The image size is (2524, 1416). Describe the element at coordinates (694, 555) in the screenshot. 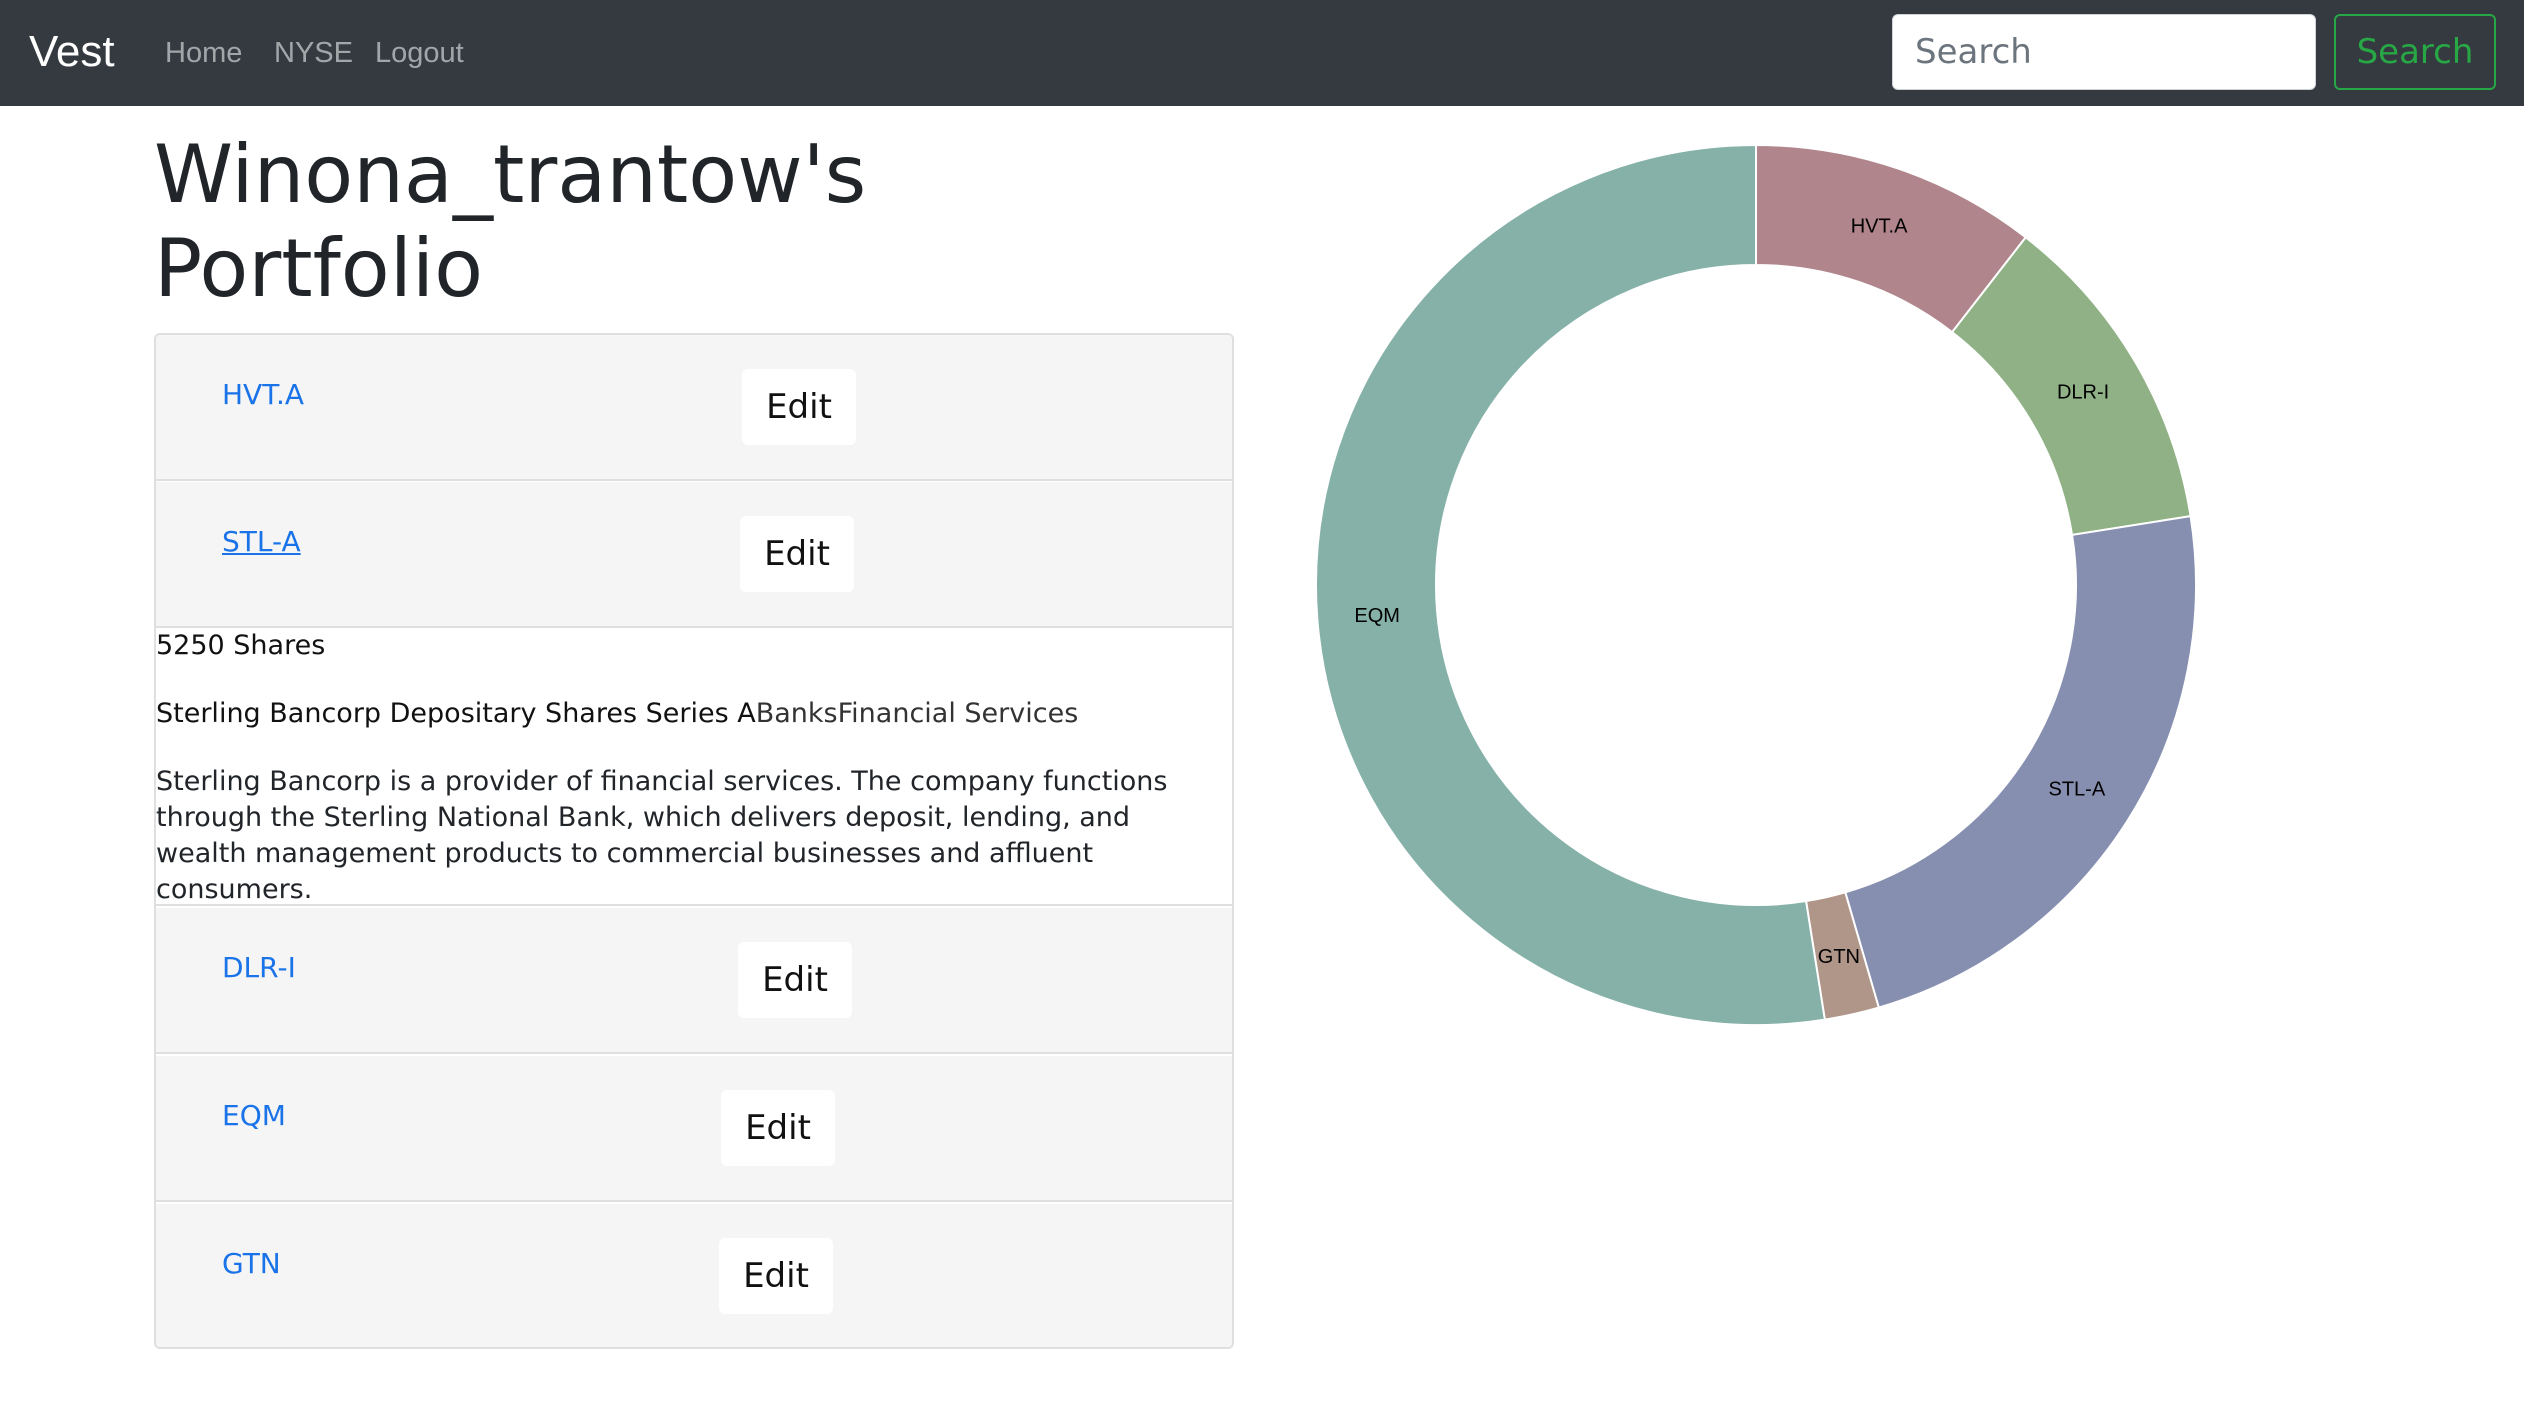

I see `holding-item-stla: STL-A Edit` at that location.